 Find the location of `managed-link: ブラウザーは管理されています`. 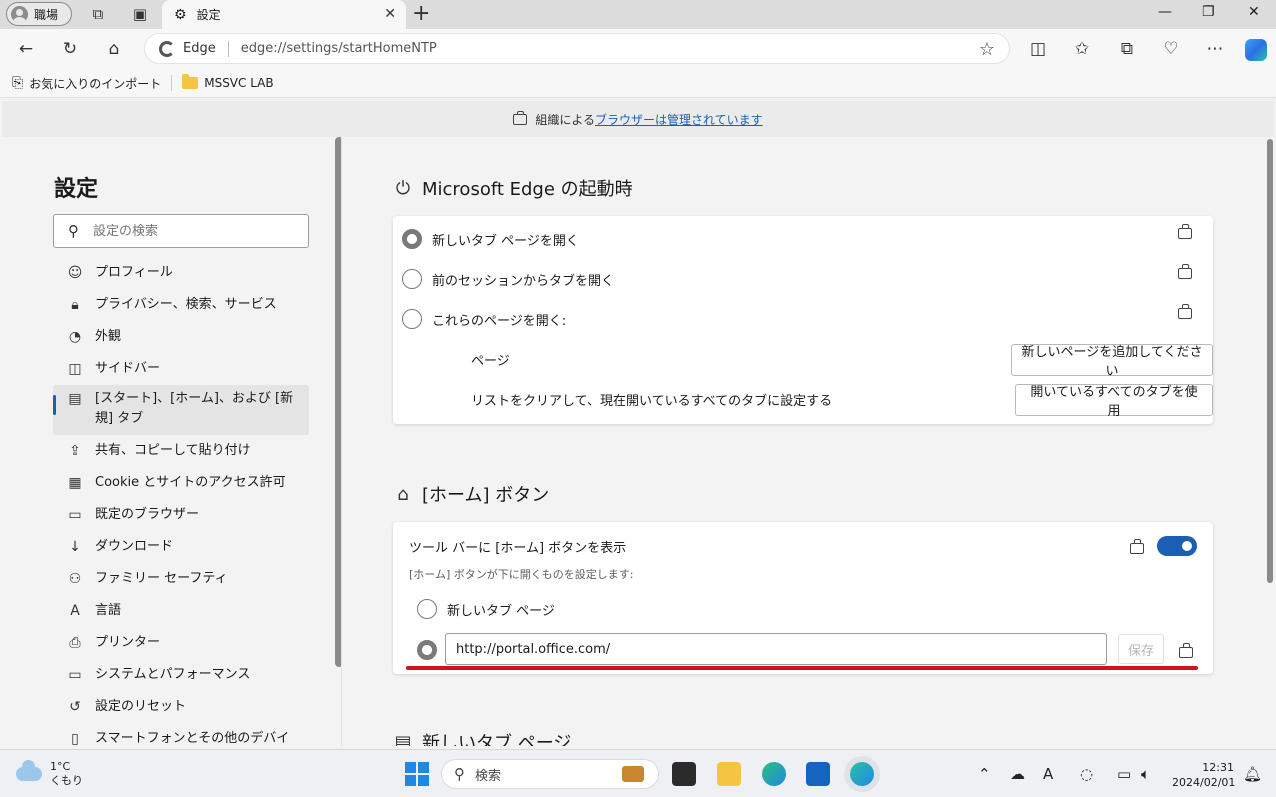

managed-link: ブラウザーは管理されています is located at coordinates (679, 120).